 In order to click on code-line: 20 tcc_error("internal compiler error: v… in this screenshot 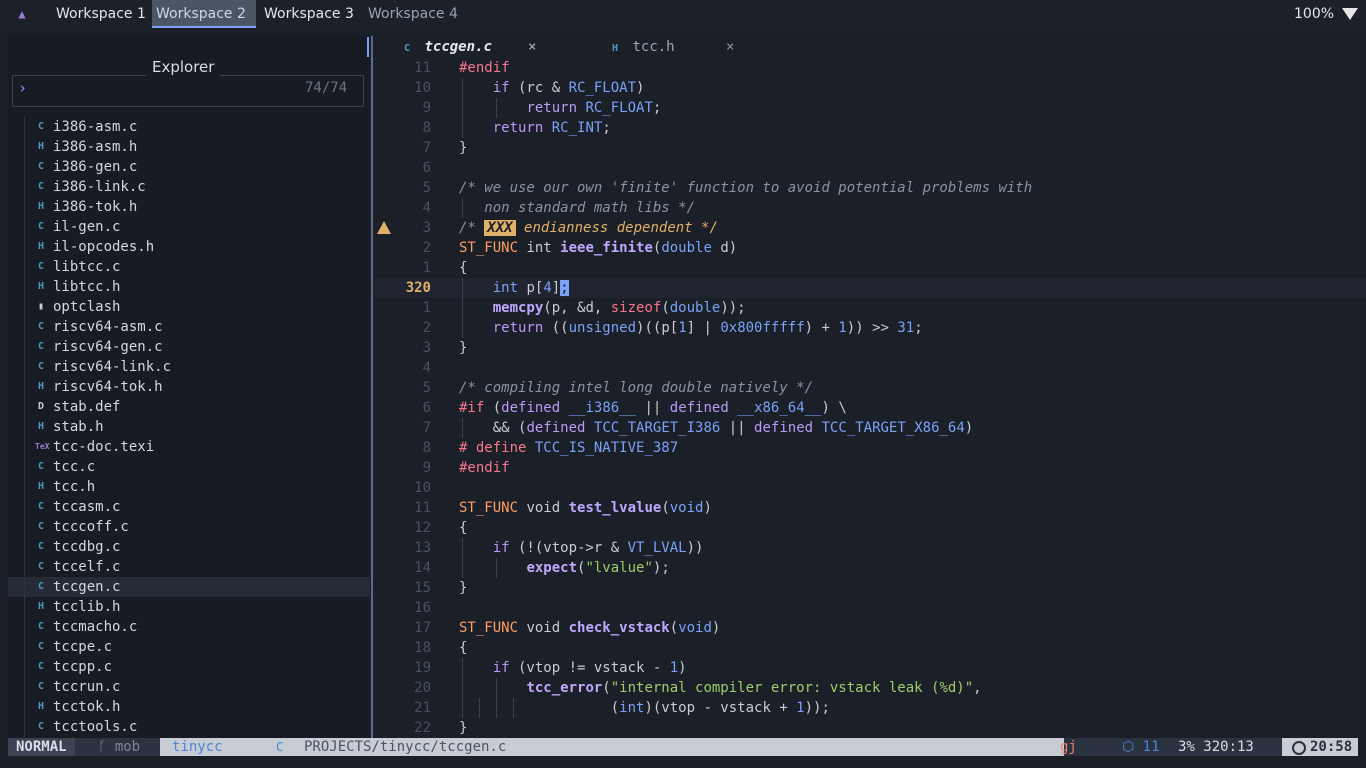, I will do `click(869, 688)`.